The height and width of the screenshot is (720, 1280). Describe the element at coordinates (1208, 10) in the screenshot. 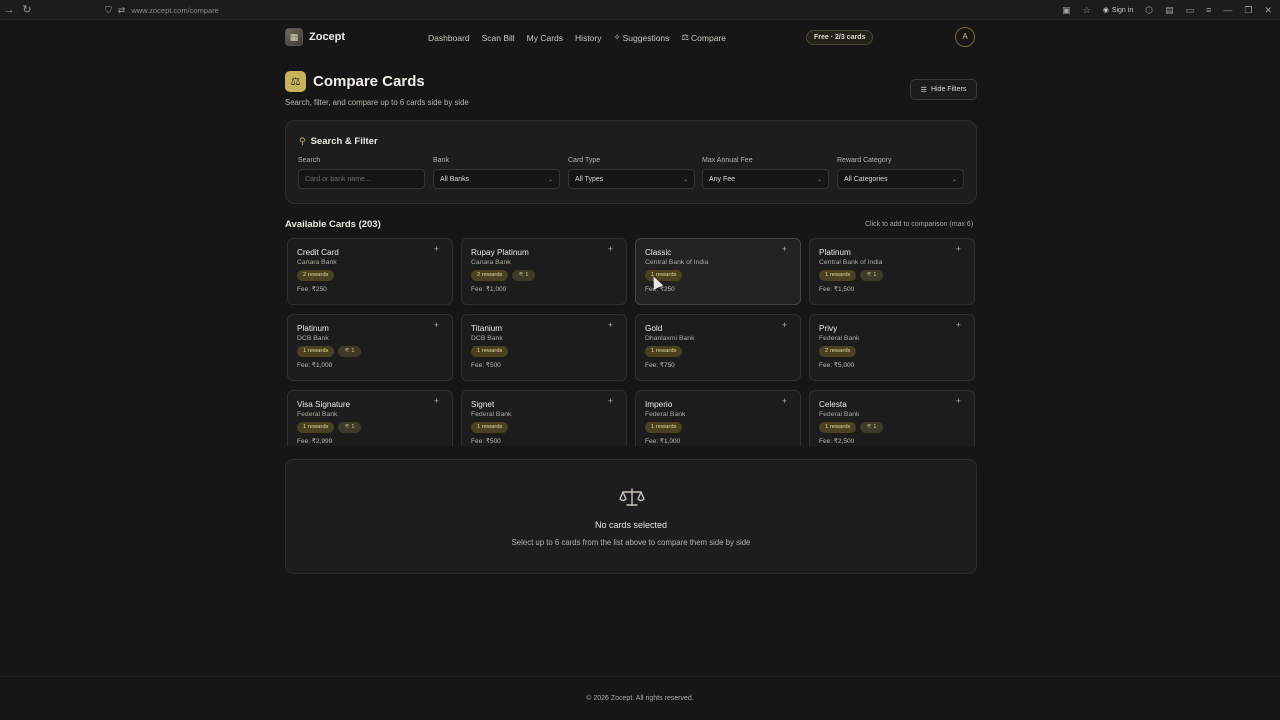

I see `menu-icon: ≡` at that location.